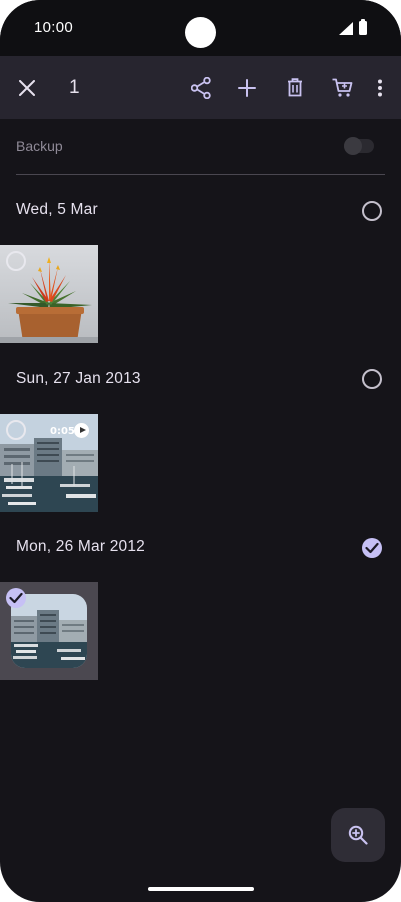 The height and width of the screenshot is (902, 401). I want to click on share-button, so click(201, 87).